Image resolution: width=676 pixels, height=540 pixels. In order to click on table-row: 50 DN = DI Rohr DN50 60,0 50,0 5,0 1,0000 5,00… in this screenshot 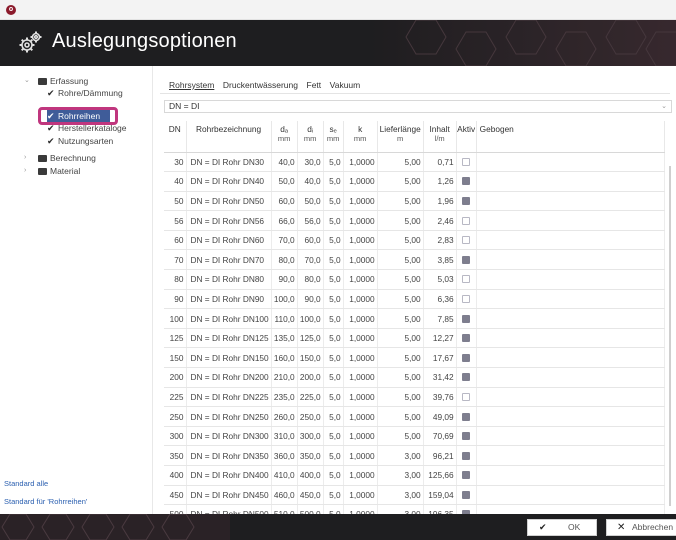, I will do `click(414, 201)`.